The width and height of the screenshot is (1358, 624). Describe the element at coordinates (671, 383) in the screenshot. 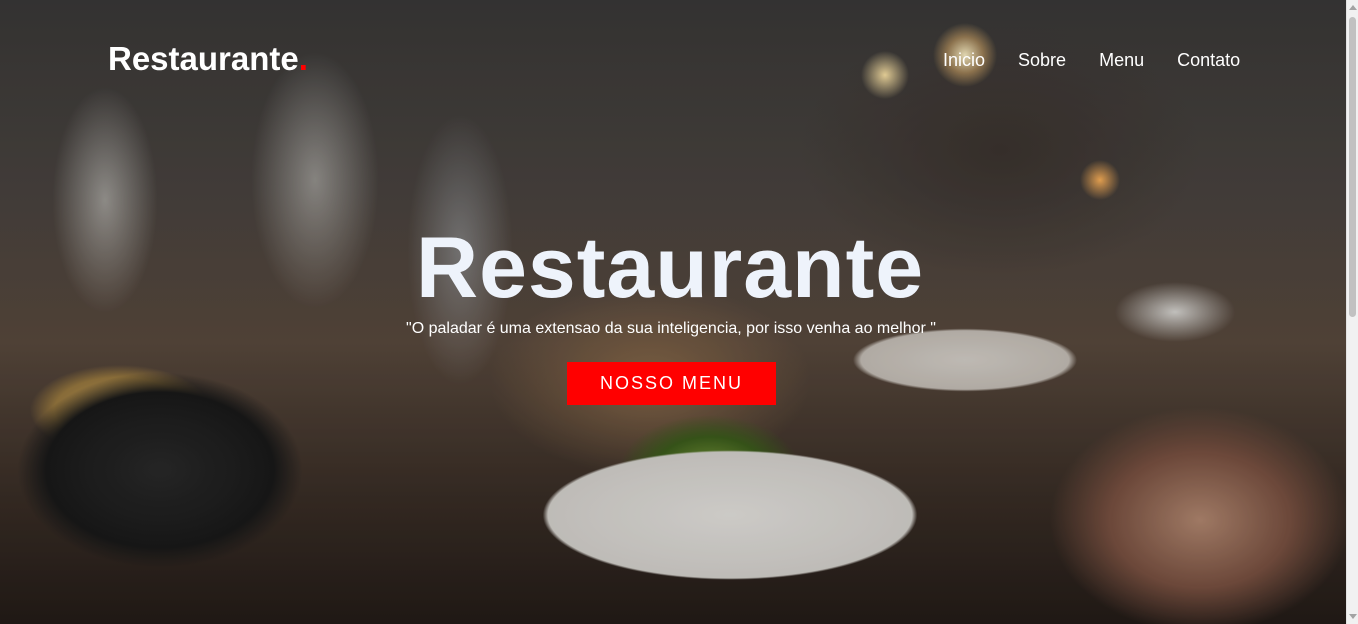

I see `nosso-menu-button: NOSSO MENU` at that location.